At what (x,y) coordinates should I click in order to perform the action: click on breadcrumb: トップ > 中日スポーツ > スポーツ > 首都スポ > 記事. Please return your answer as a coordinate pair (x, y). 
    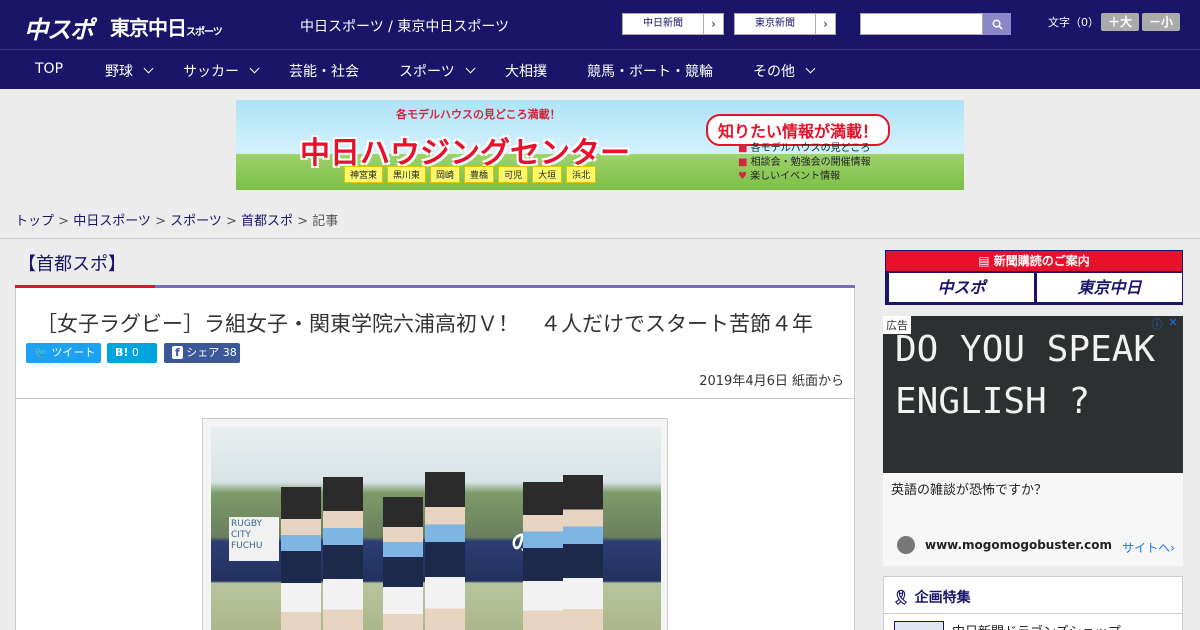
    Looking at the image, I should click on (176, 219).